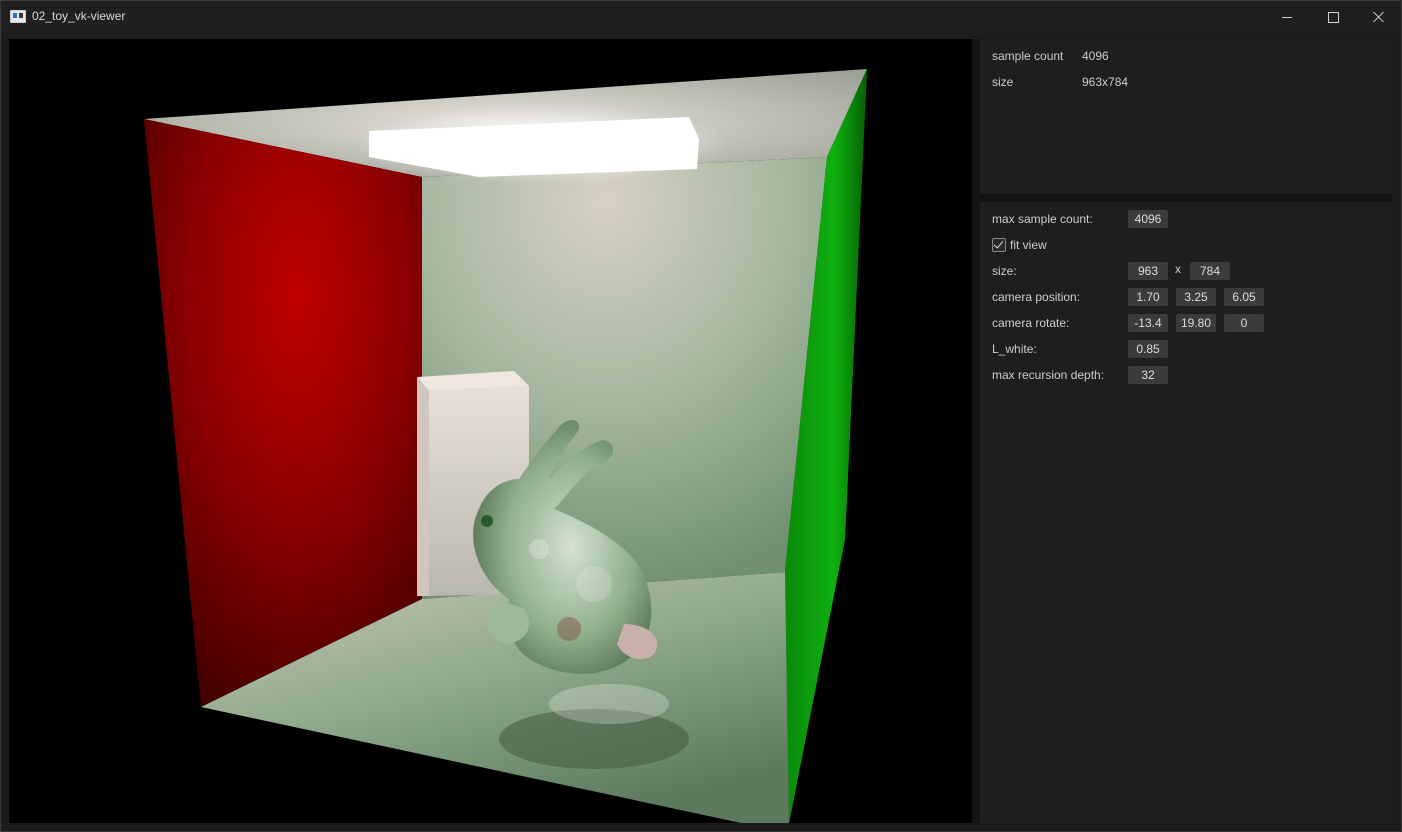  I want to click on maximize-button, so click(1333, 17).